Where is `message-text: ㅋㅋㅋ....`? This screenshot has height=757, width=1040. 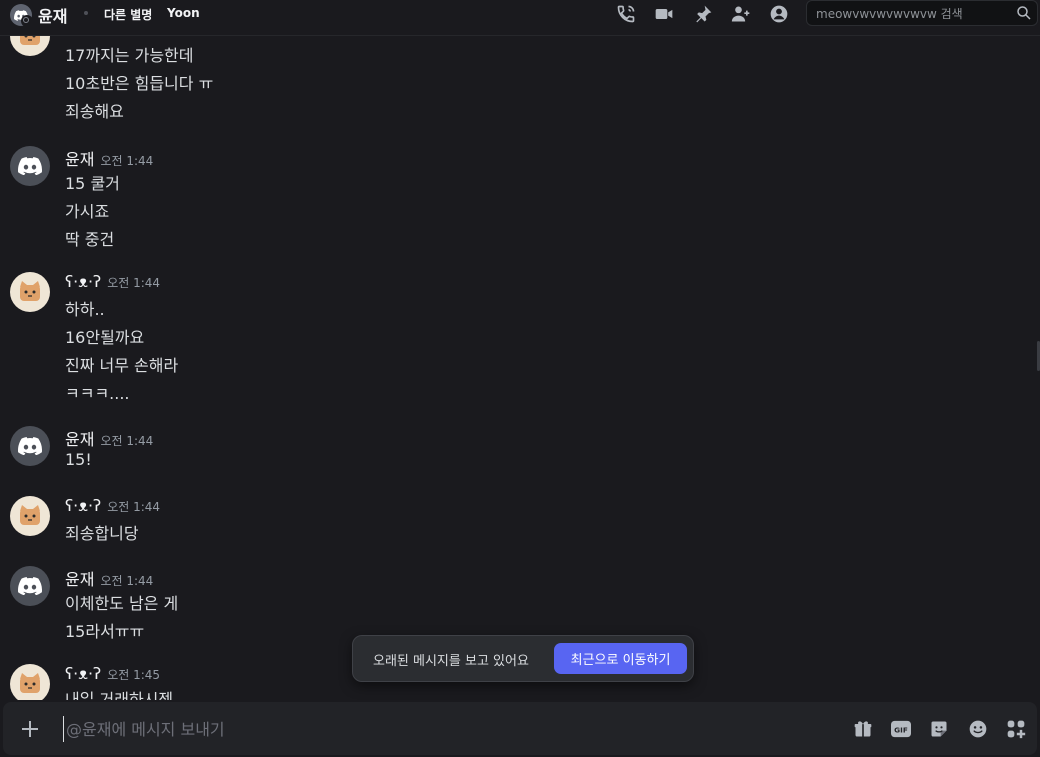 message-text: ㅋㅋㅋ.... is located at coordinates (97, 393).